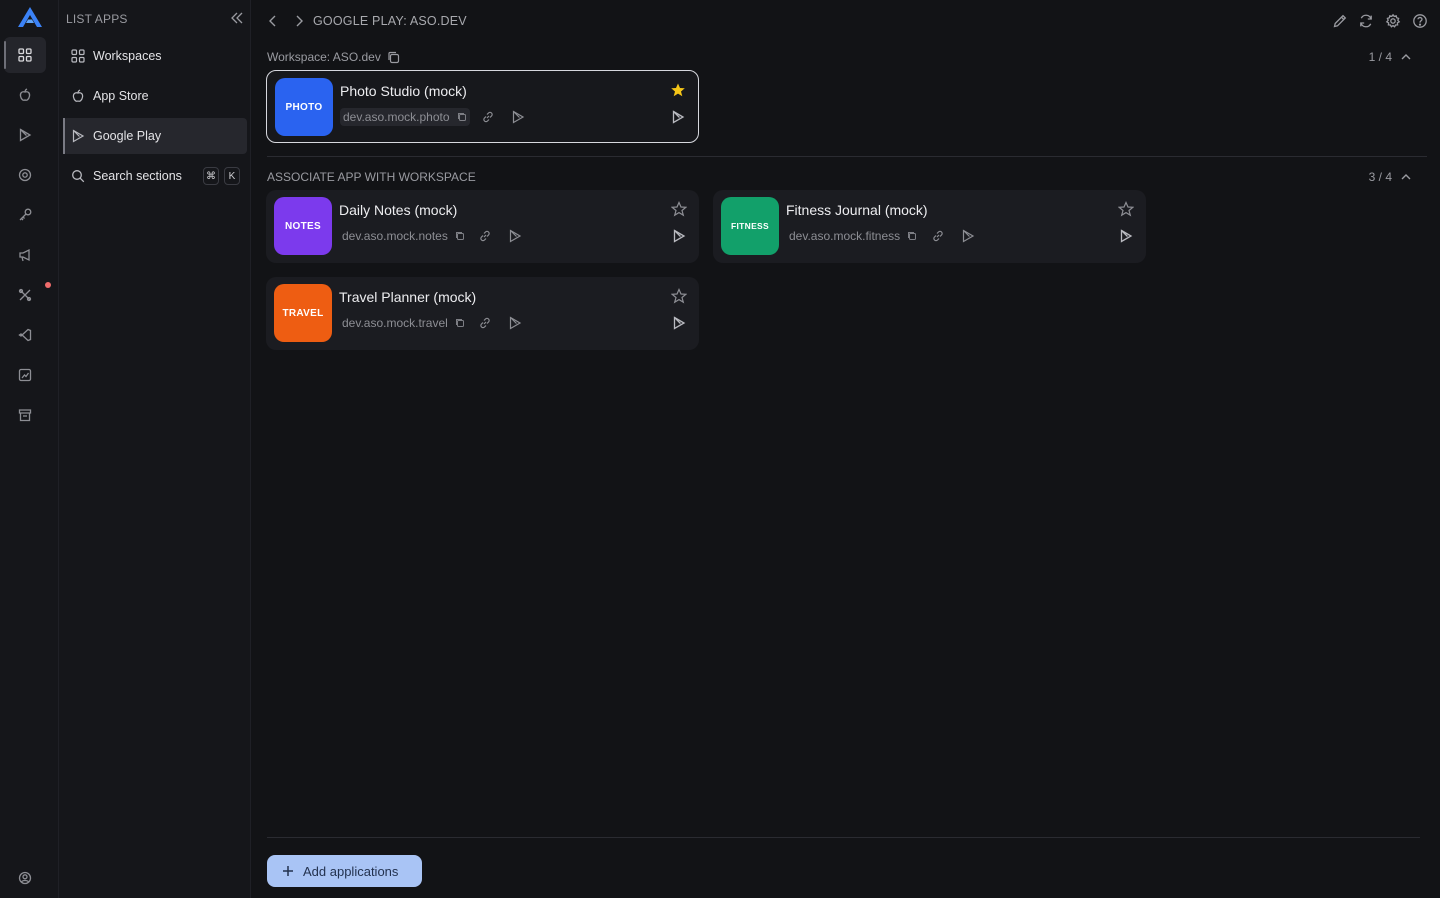 The height and width of the screenshot is (898, 1440). I want to click on shortcut-k-key: K, so click(232, 176).